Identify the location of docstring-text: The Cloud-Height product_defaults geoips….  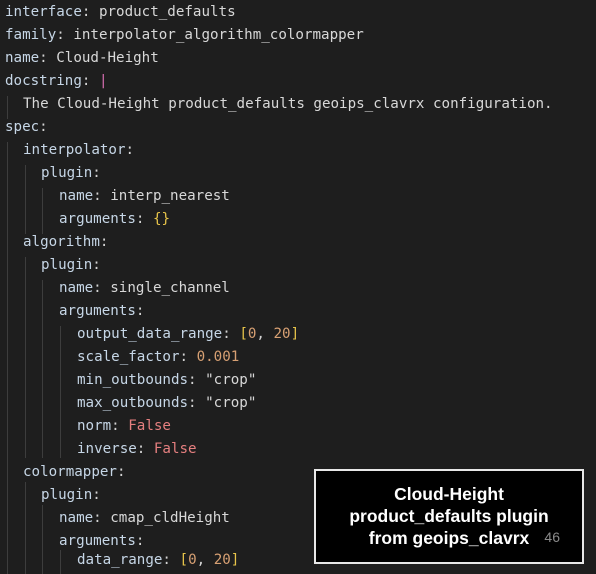
(288, 104).